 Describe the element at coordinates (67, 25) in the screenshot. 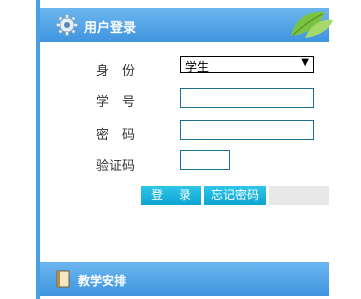

I see `gear-icon` at that location.